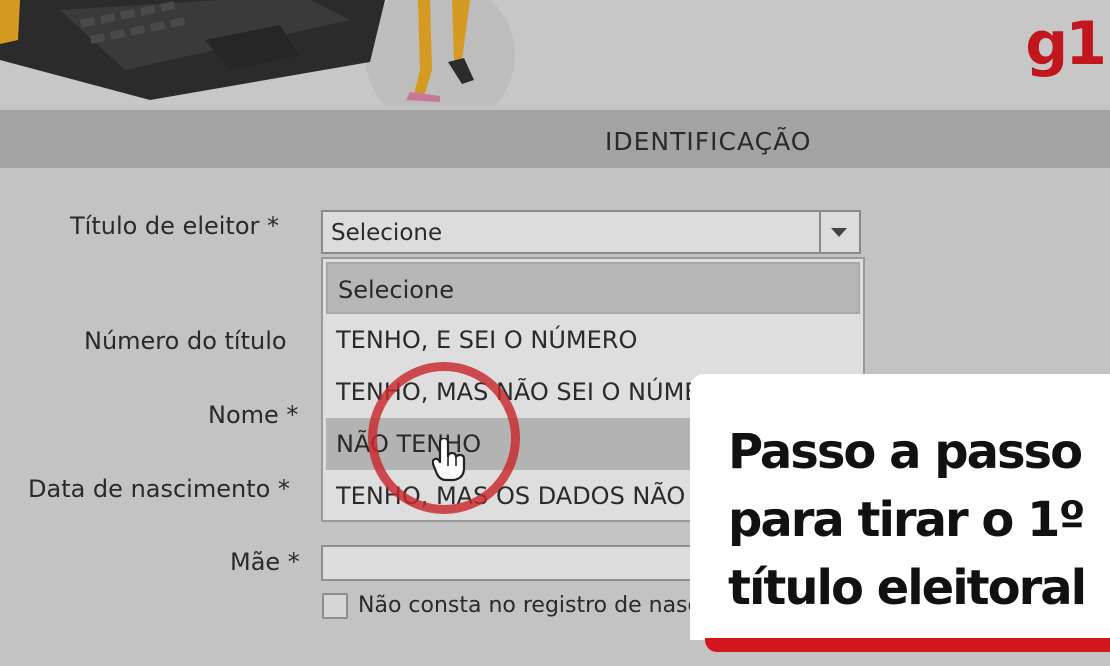 This screenshot has width=1110, height=666. Describe the element at coordinates (265, 562) in the screenshot. I see `mae-label: Mãe *` at that location.